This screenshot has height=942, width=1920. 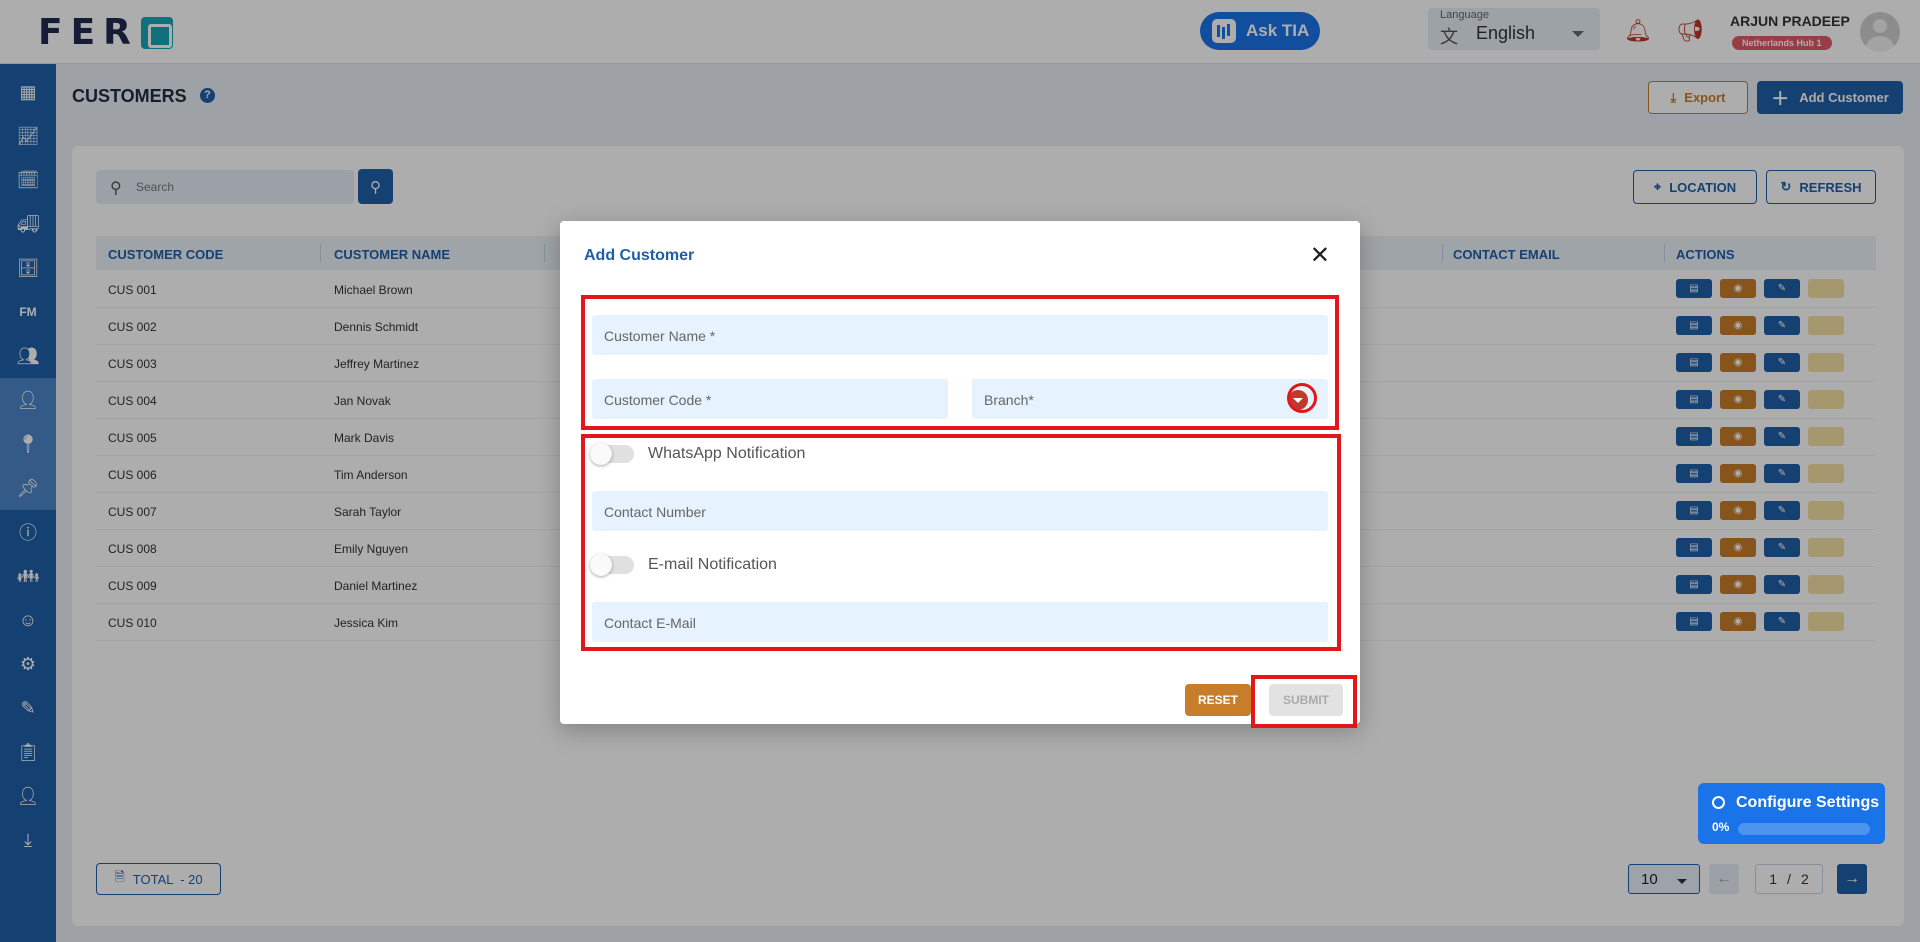 I want to click on configure-title: Configure Settings, so click(x=1808, y=802).